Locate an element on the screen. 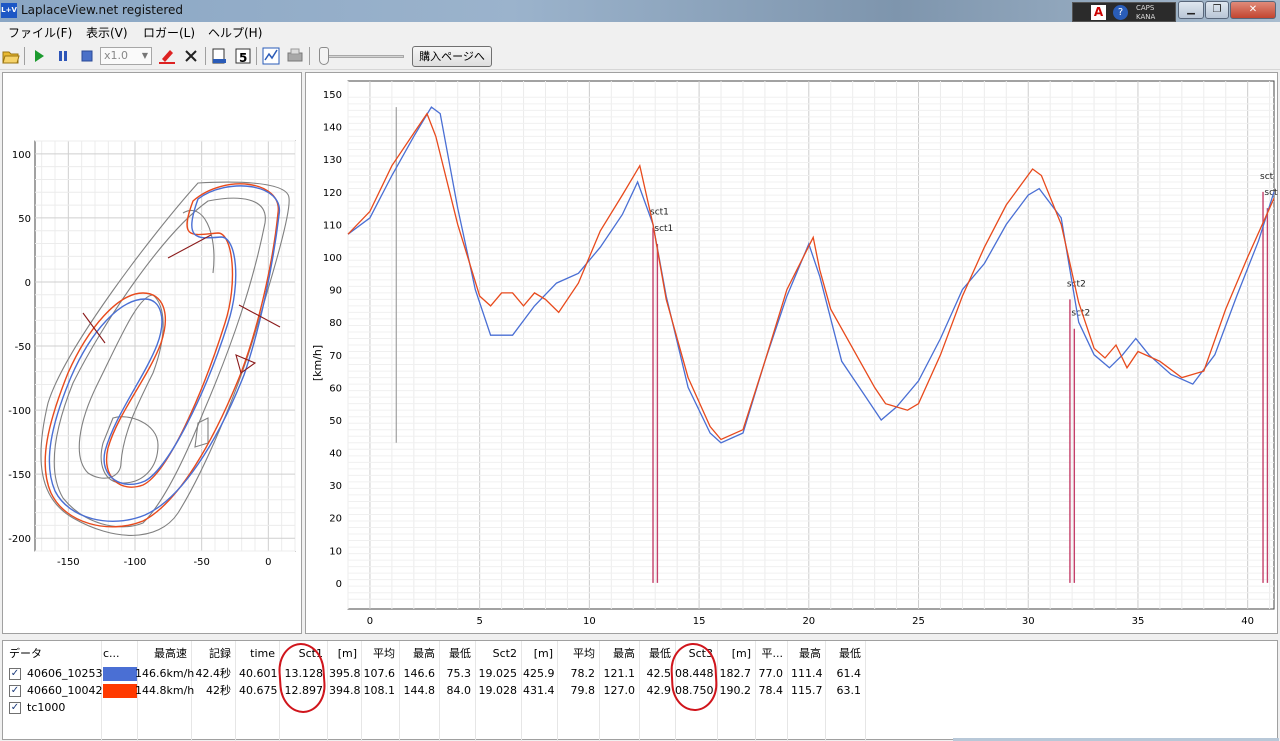 Image resolution: width=1280 pixels, height=741 pixels. table-cell: 79.8 is located at coordinates (583, 690).